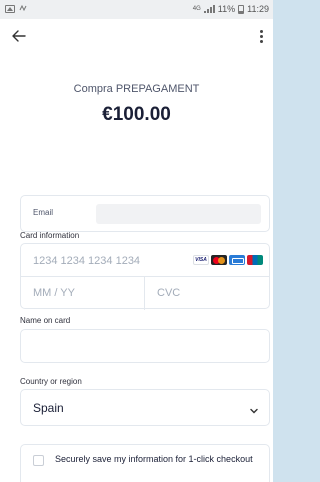 Image resolution: width=320 pixels, height=482 pixels. What do you see at coordinates (169, 293) in the screenshot?
I see `cvc-placeholder: CVC` at bounding box center [169, 293].